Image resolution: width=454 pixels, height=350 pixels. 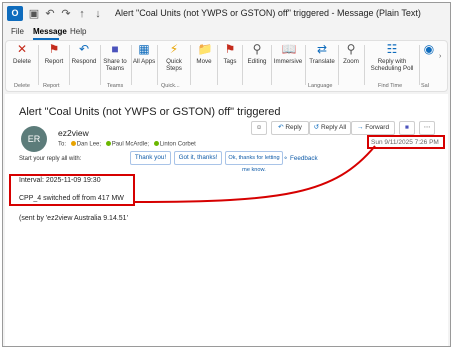 What do you see at coordinates (130, 145) in the screenshot?
I see `recipient: Paul McArdle;` at bounding box center [130, 145].